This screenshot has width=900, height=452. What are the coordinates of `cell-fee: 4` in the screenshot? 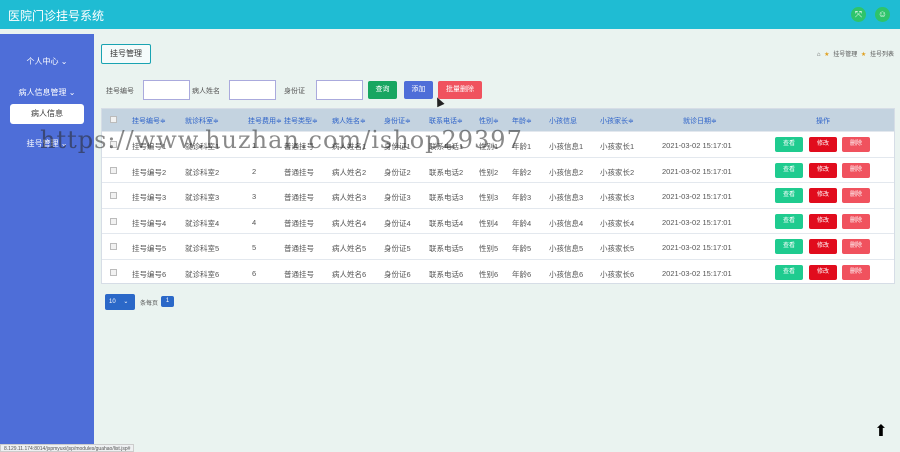 It's located at (254, 222).